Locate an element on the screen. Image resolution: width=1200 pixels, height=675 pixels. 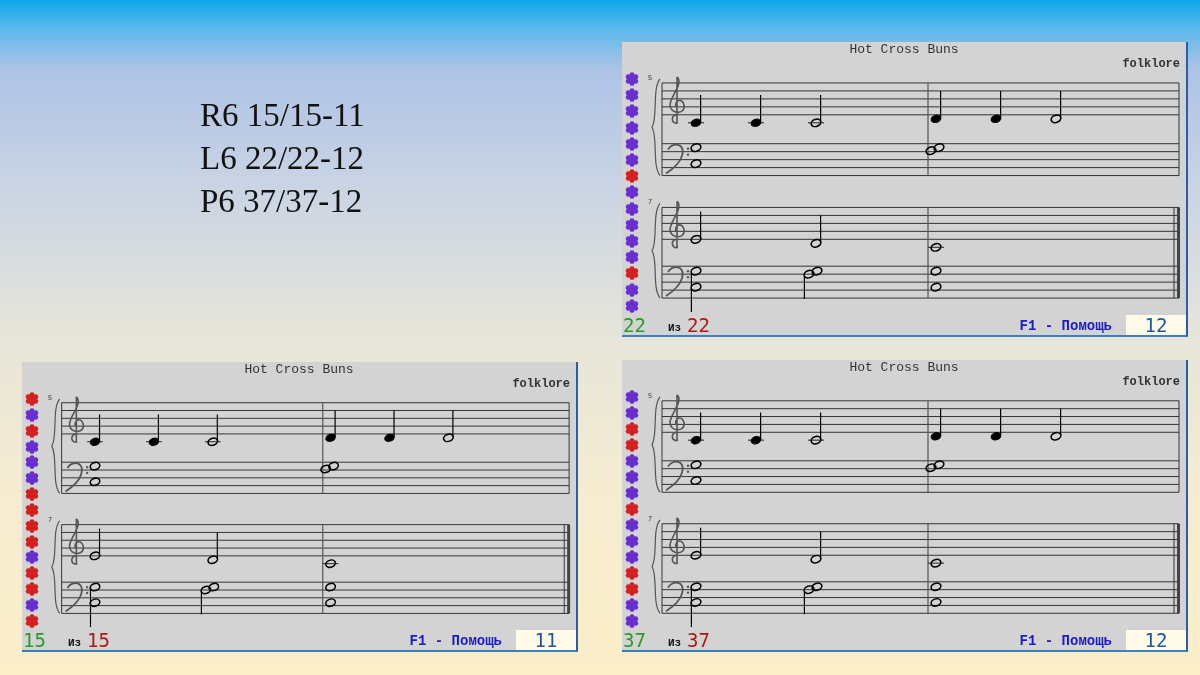
slide-text-line: R6 15/15-11 is located at coordinates (283, 115).